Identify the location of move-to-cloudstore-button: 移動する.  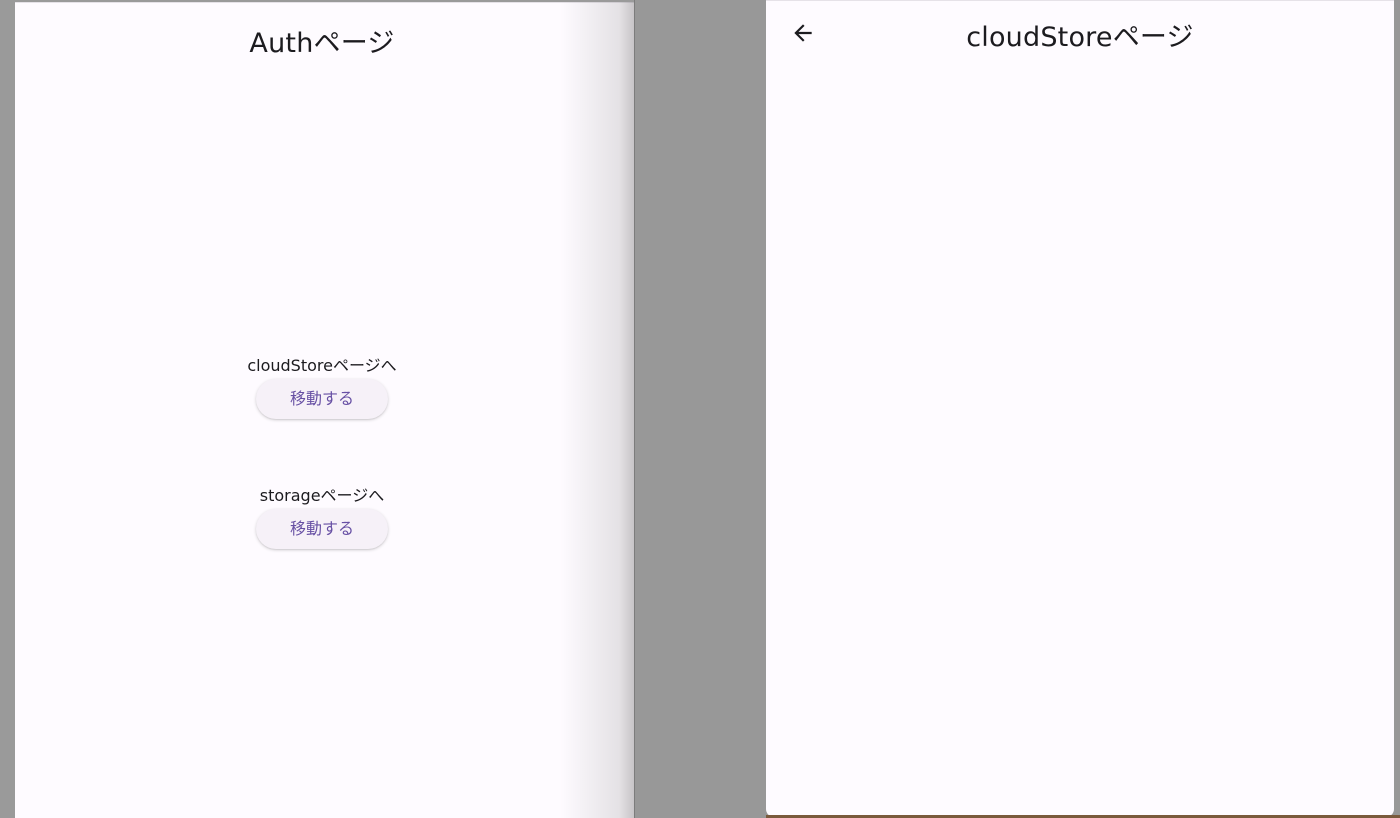
(322, 399).